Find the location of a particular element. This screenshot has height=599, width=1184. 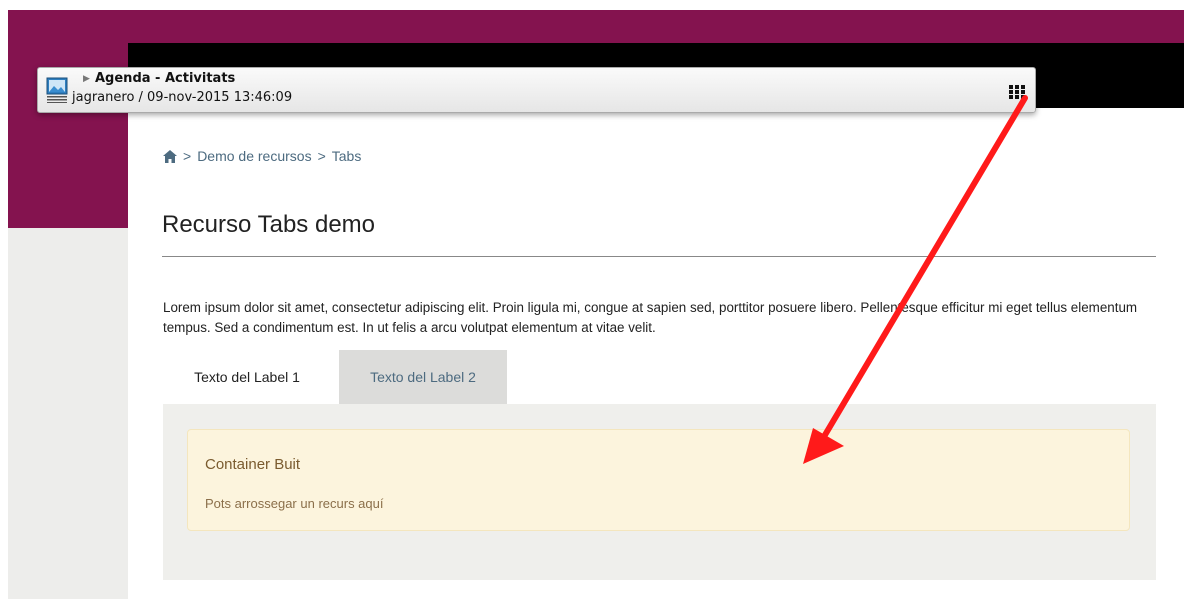

page-title: Recurso Tabs demo is located at coordinates (268, 224).